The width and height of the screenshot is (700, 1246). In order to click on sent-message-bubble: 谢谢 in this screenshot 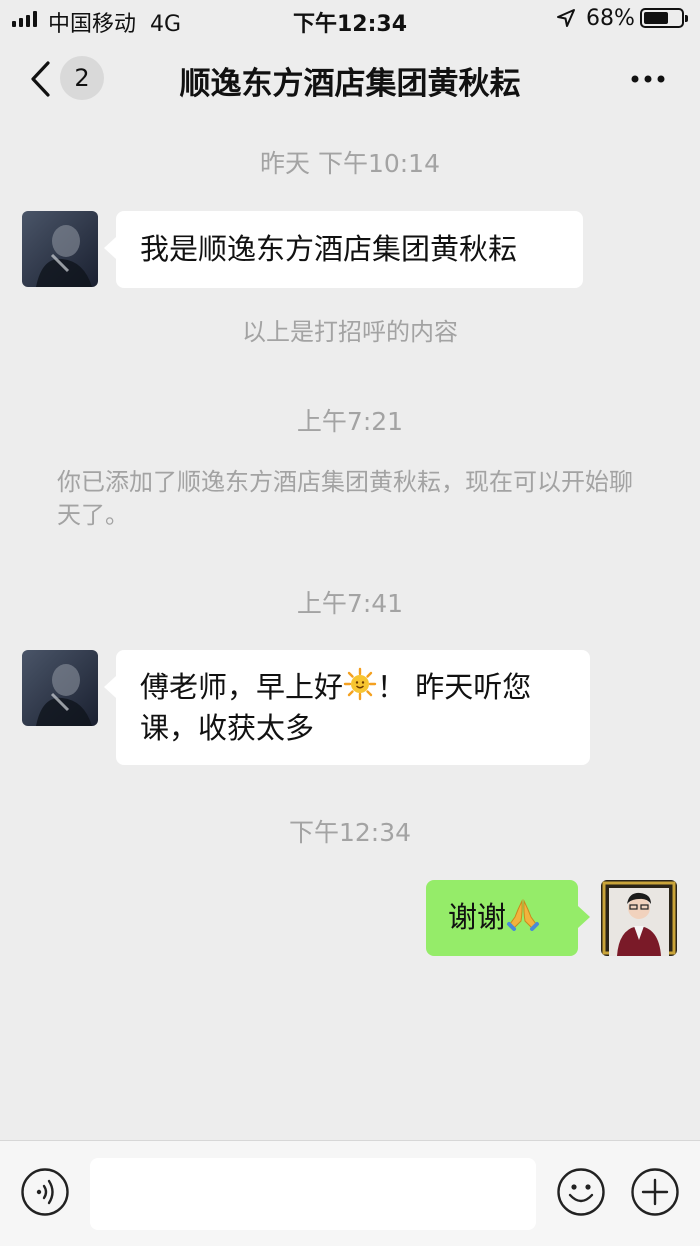, I will do `click(508, 918)`.